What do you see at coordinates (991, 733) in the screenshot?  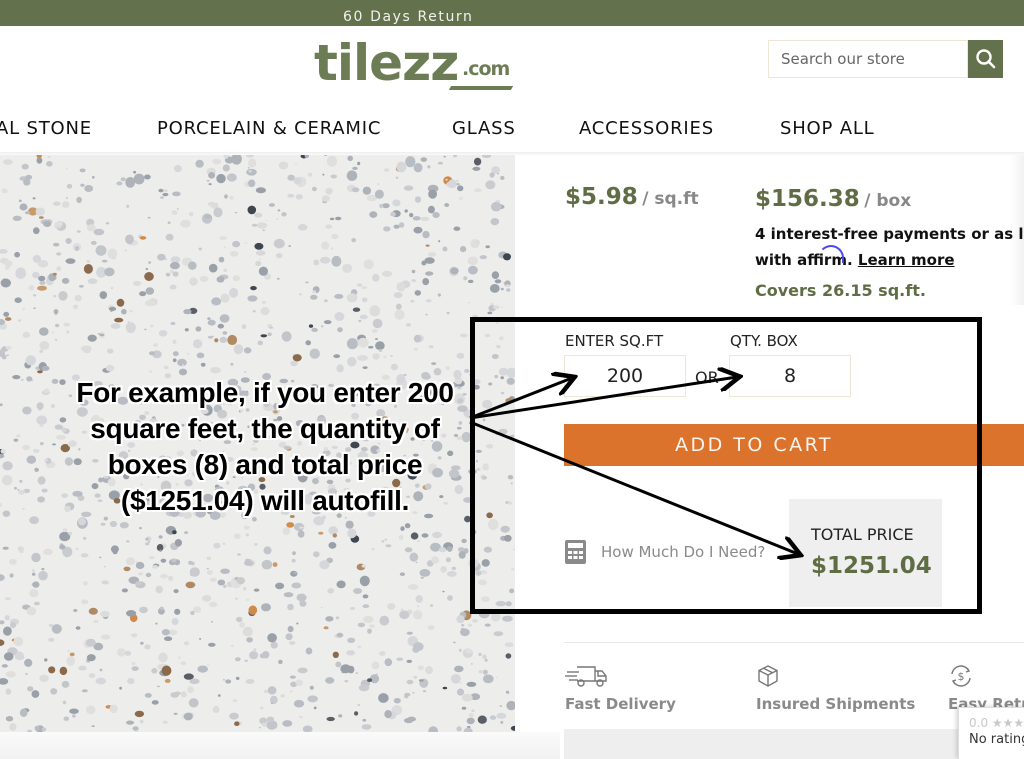 I see `rating-widget: 0.0 ★★★★★ No rating` at bounding box center [991, 733].